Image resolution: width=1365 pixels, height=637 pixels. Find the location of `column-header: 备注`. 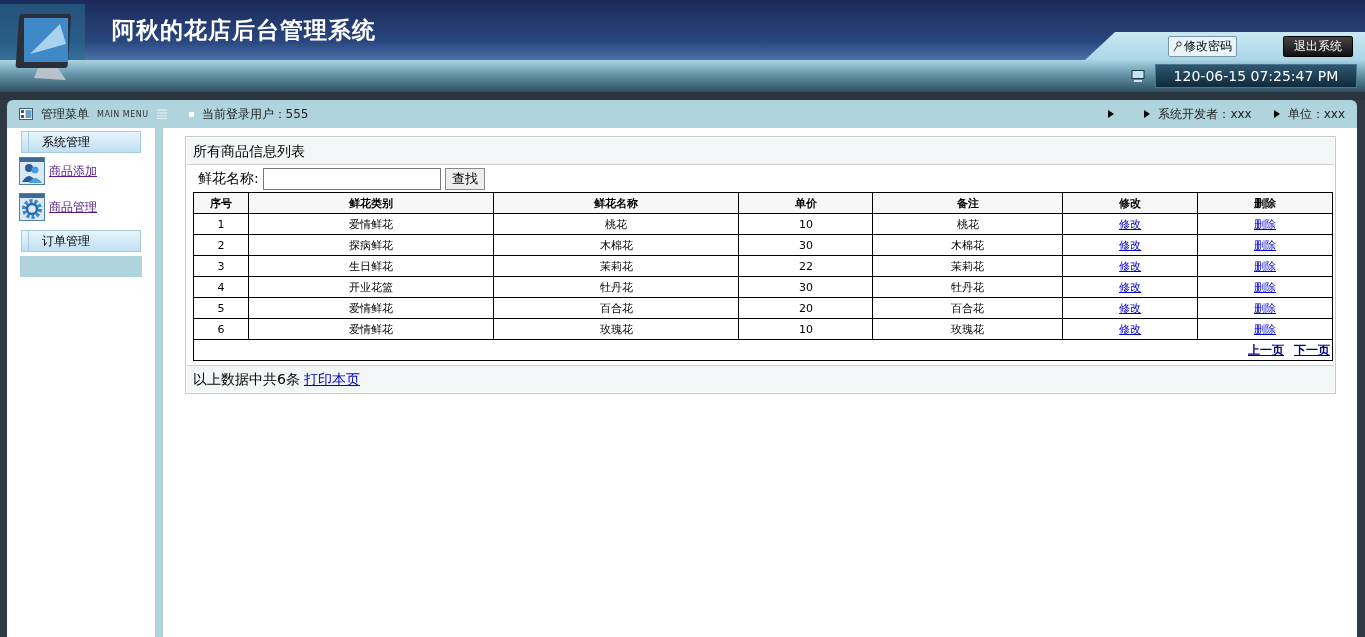

column-header: 备注 is located at coordinates (967, 203).